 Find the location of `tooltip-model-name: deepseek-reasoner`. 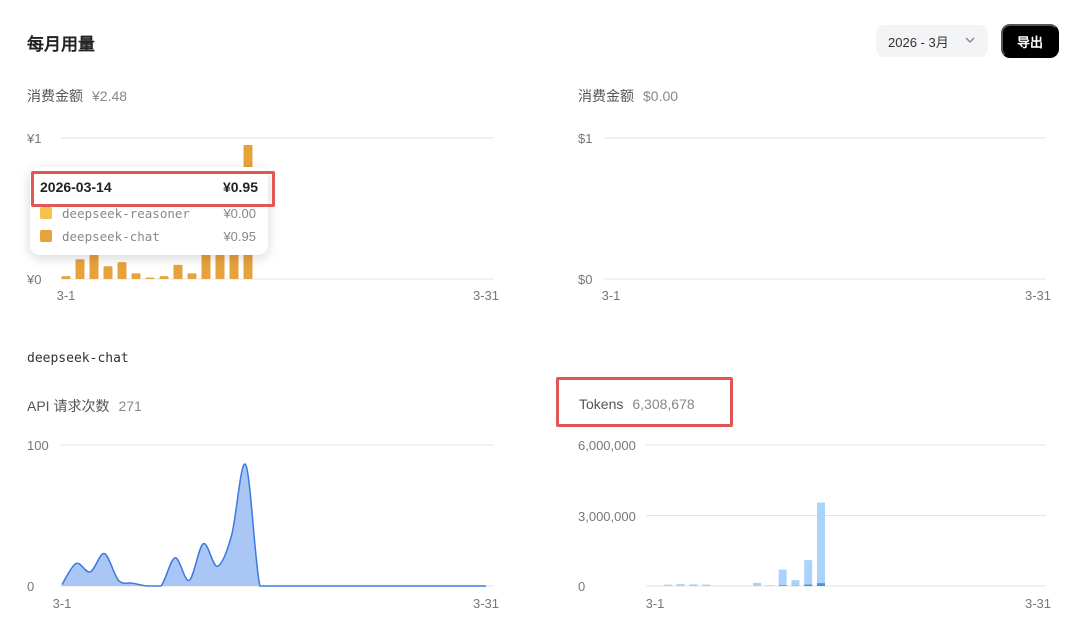

tooltip-model-name: deepseek-reasoner is located at coordinates (126, 213).